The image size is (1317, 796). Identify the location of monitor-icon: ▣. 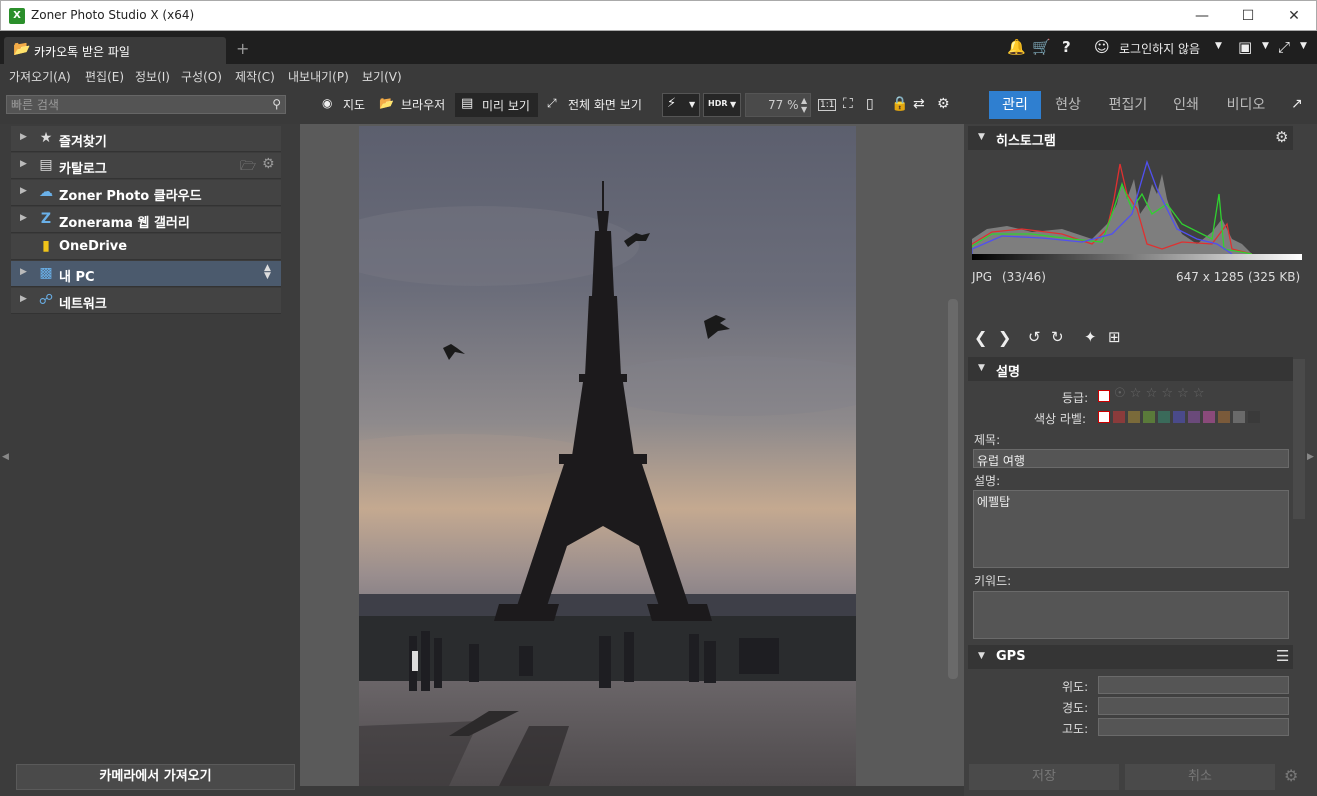
(1245, 47).